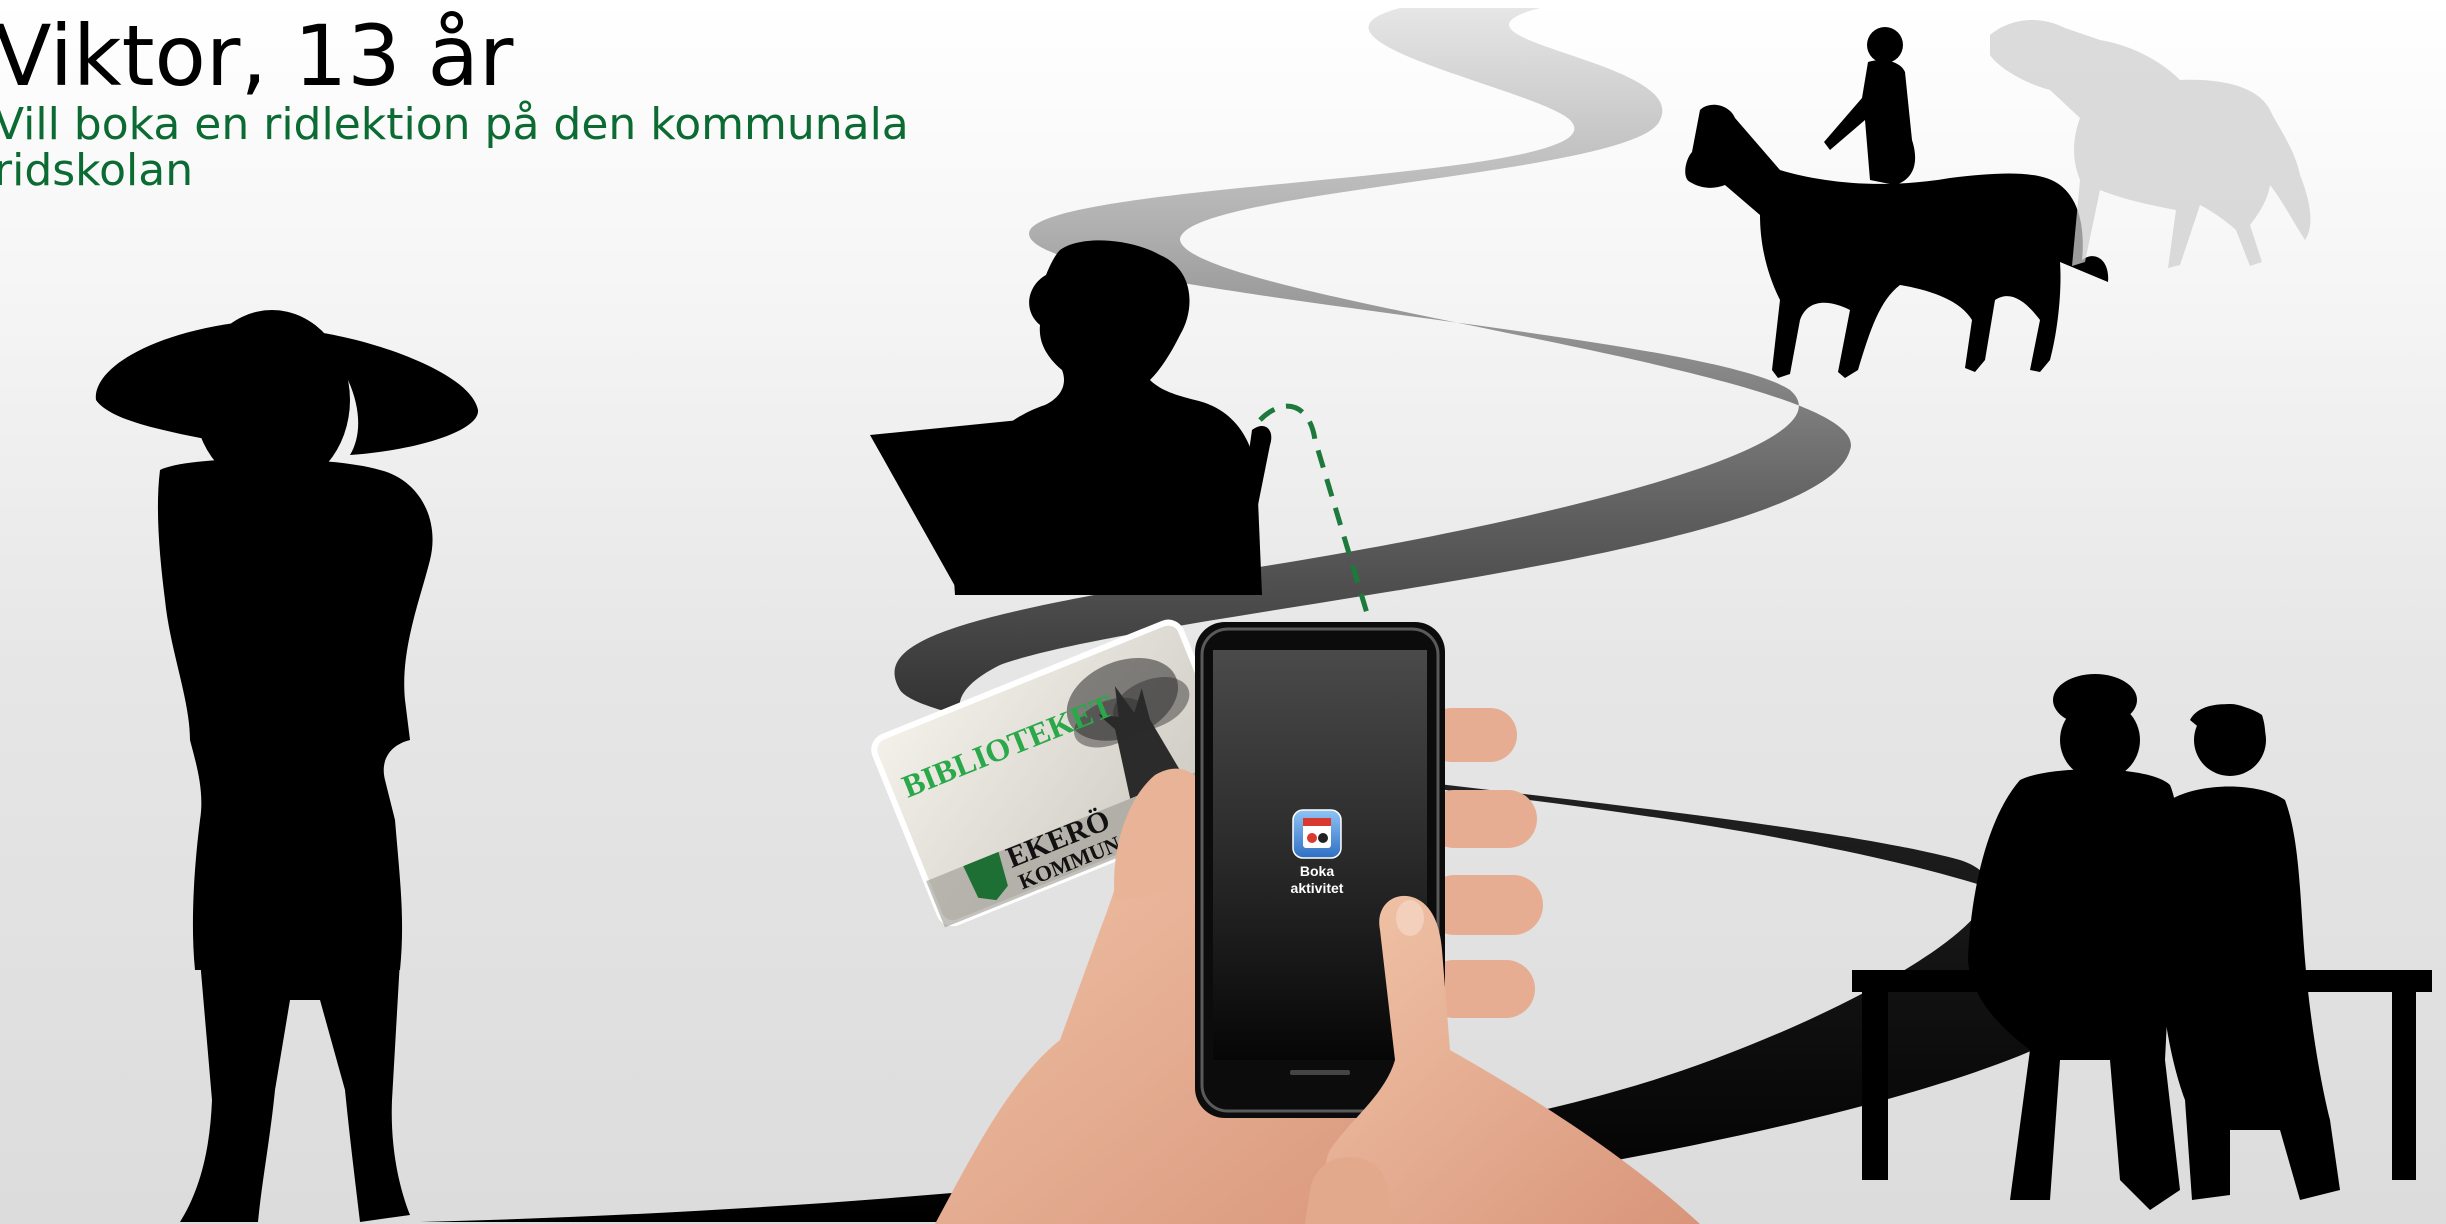  I want to click on elderly-couple-bench, so click(2142, 942).